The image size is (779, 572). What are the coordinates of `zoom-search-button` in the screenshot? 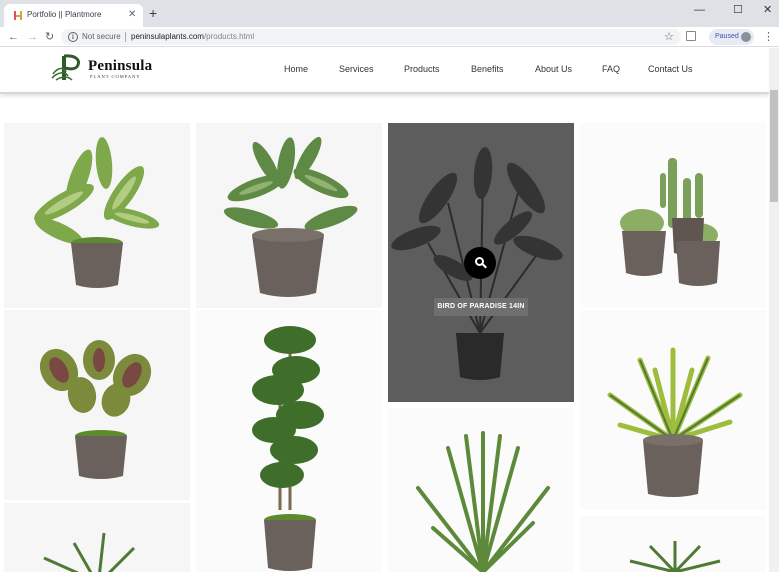 It's located at (480, 263).